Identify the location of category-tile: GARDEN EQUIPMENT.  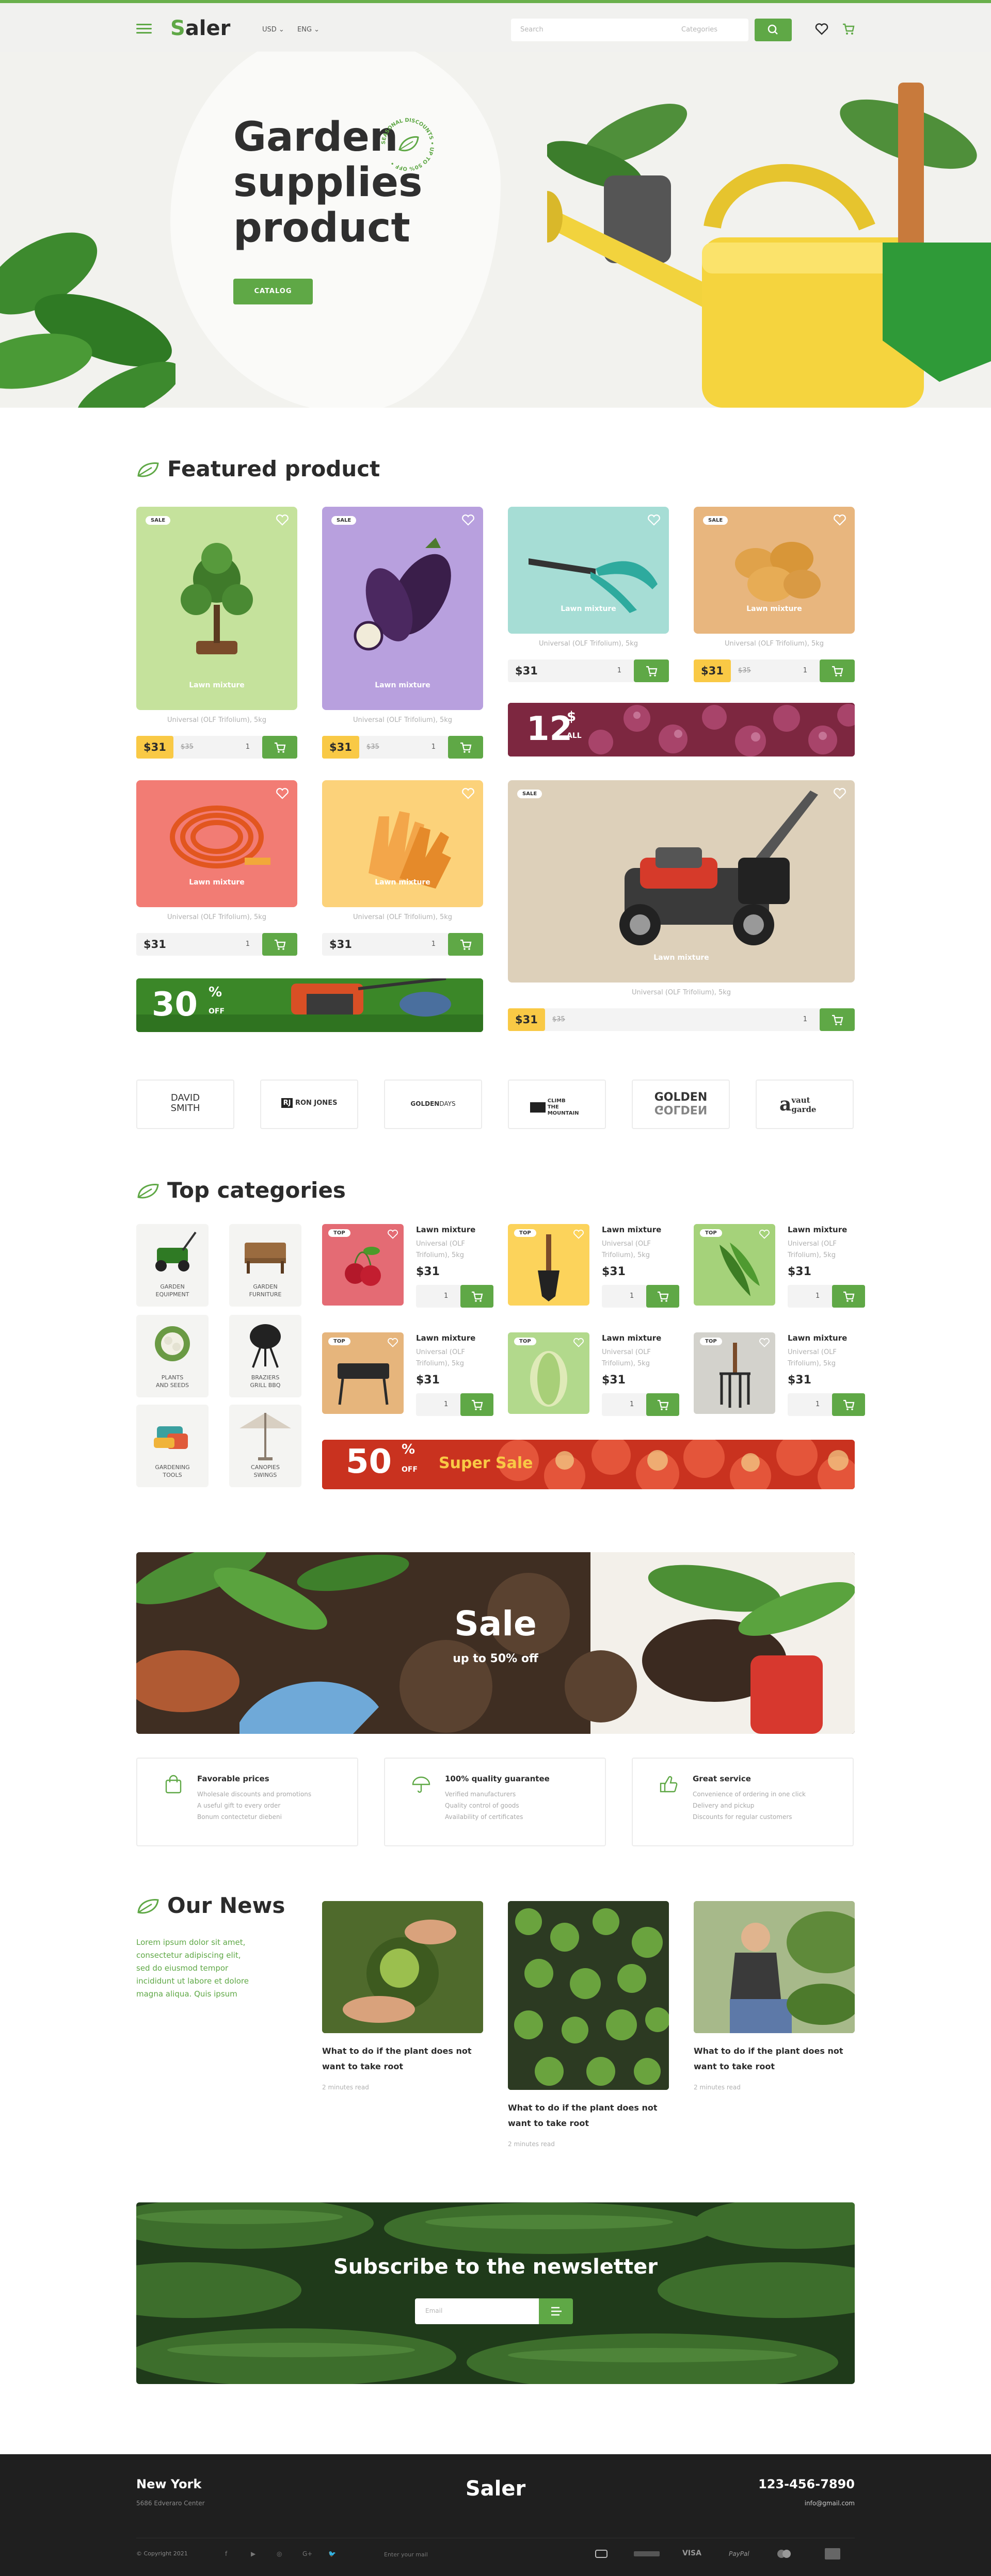
(172, 1266).